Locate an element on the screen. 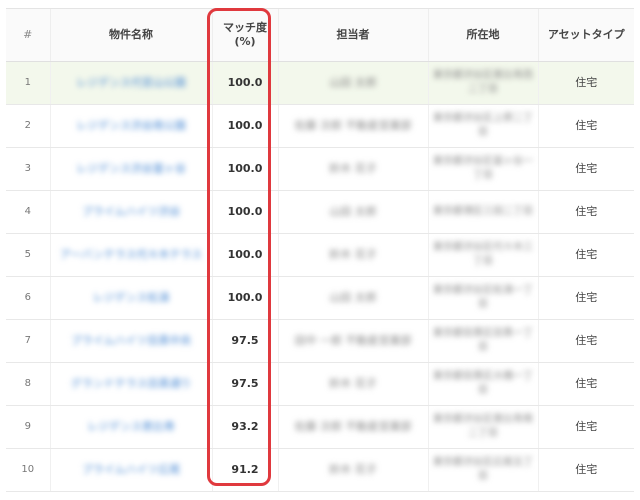  header-owner: 担当者 is located at coordinates (353, 35).